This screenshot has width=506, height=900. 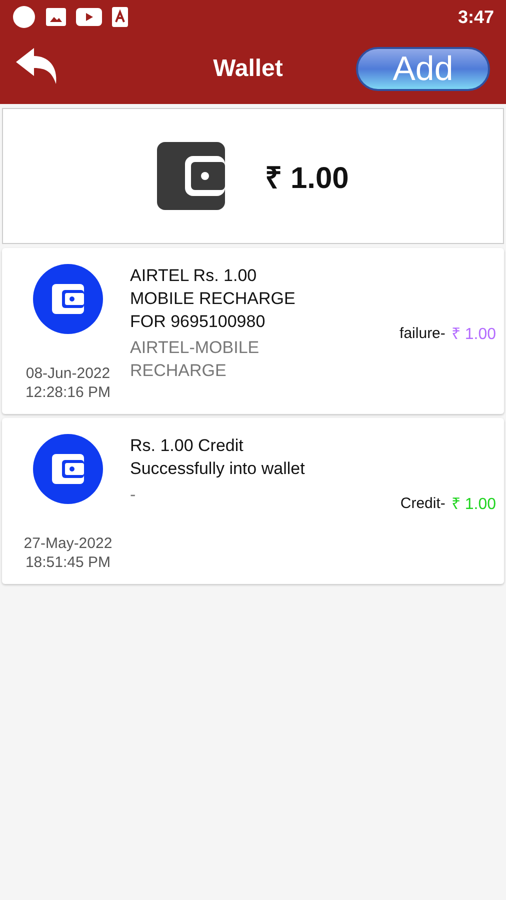 I want to click on transaction-date: 08-Jun-2022 12:28:16 PM, so click(x=68, y=383).